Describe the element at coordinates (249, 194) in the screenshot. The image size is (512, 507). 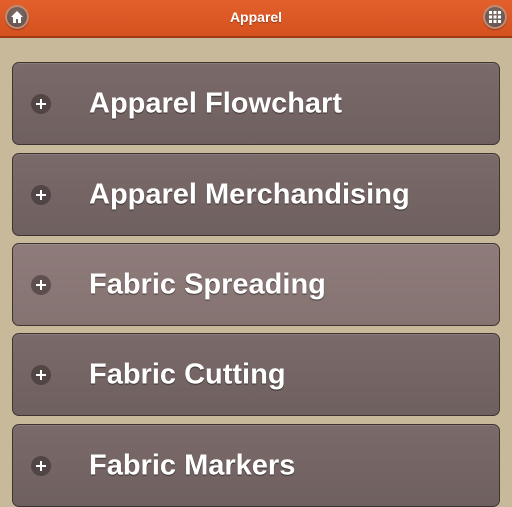
I see `list-item-label: Apparel Merchandising` at that location.